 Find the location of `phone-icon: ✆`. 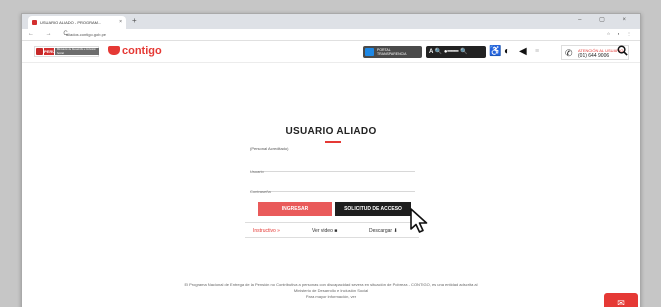

phone-icon: ✆ is located at coordinates (569, 53).